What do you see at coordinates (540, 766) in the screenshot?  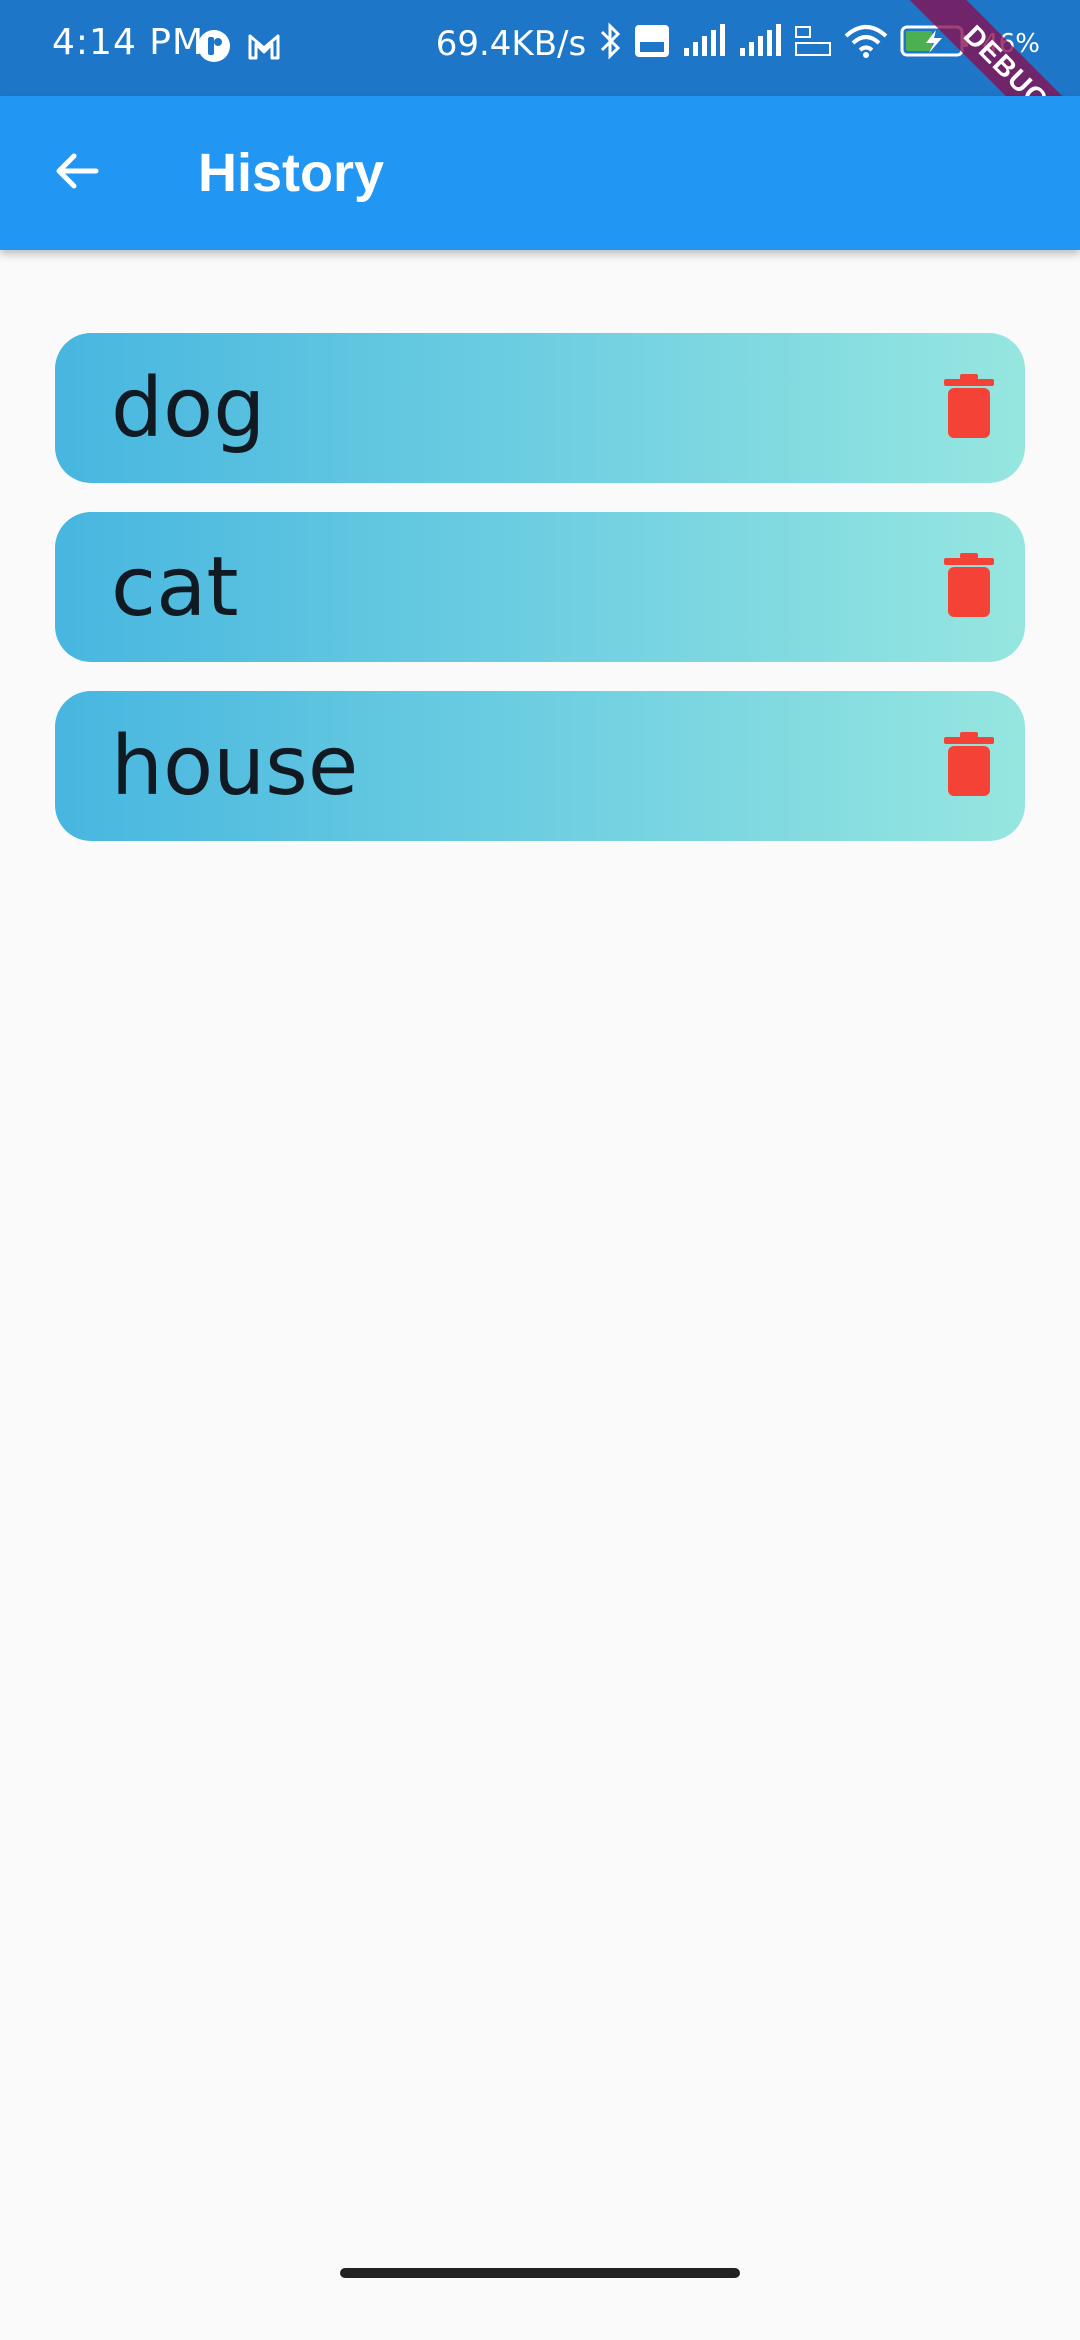 I see `history-item-house: house` at bounding box center [540, 766].